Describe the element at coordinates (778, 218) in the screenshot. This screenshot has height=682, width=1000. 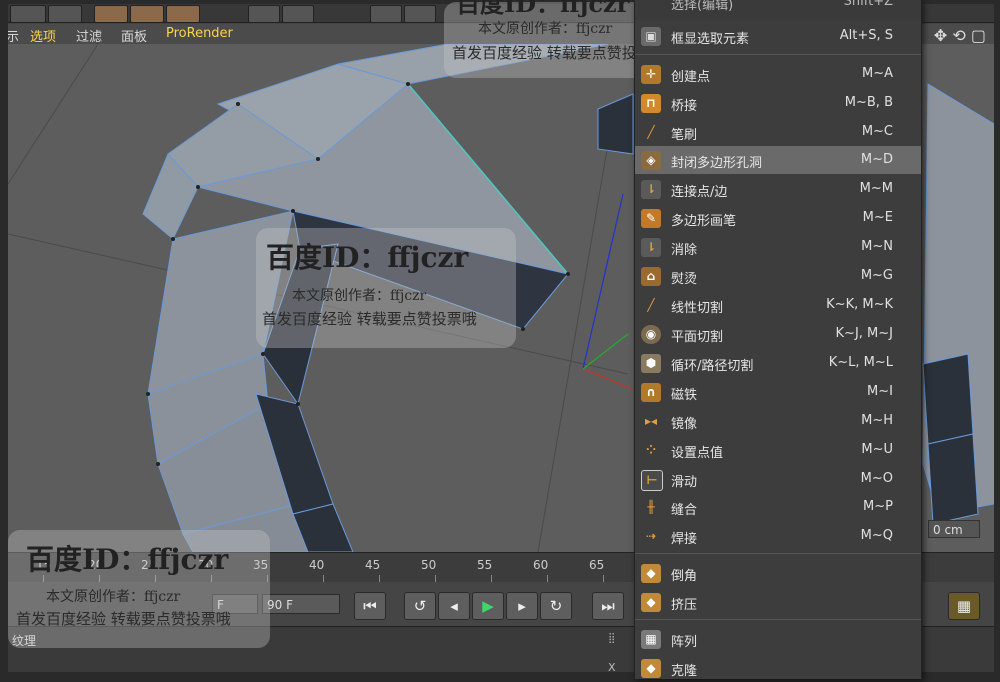
I see `menu-item-polygon-pen: ✎ 多边形画笔 M~E` at that location.